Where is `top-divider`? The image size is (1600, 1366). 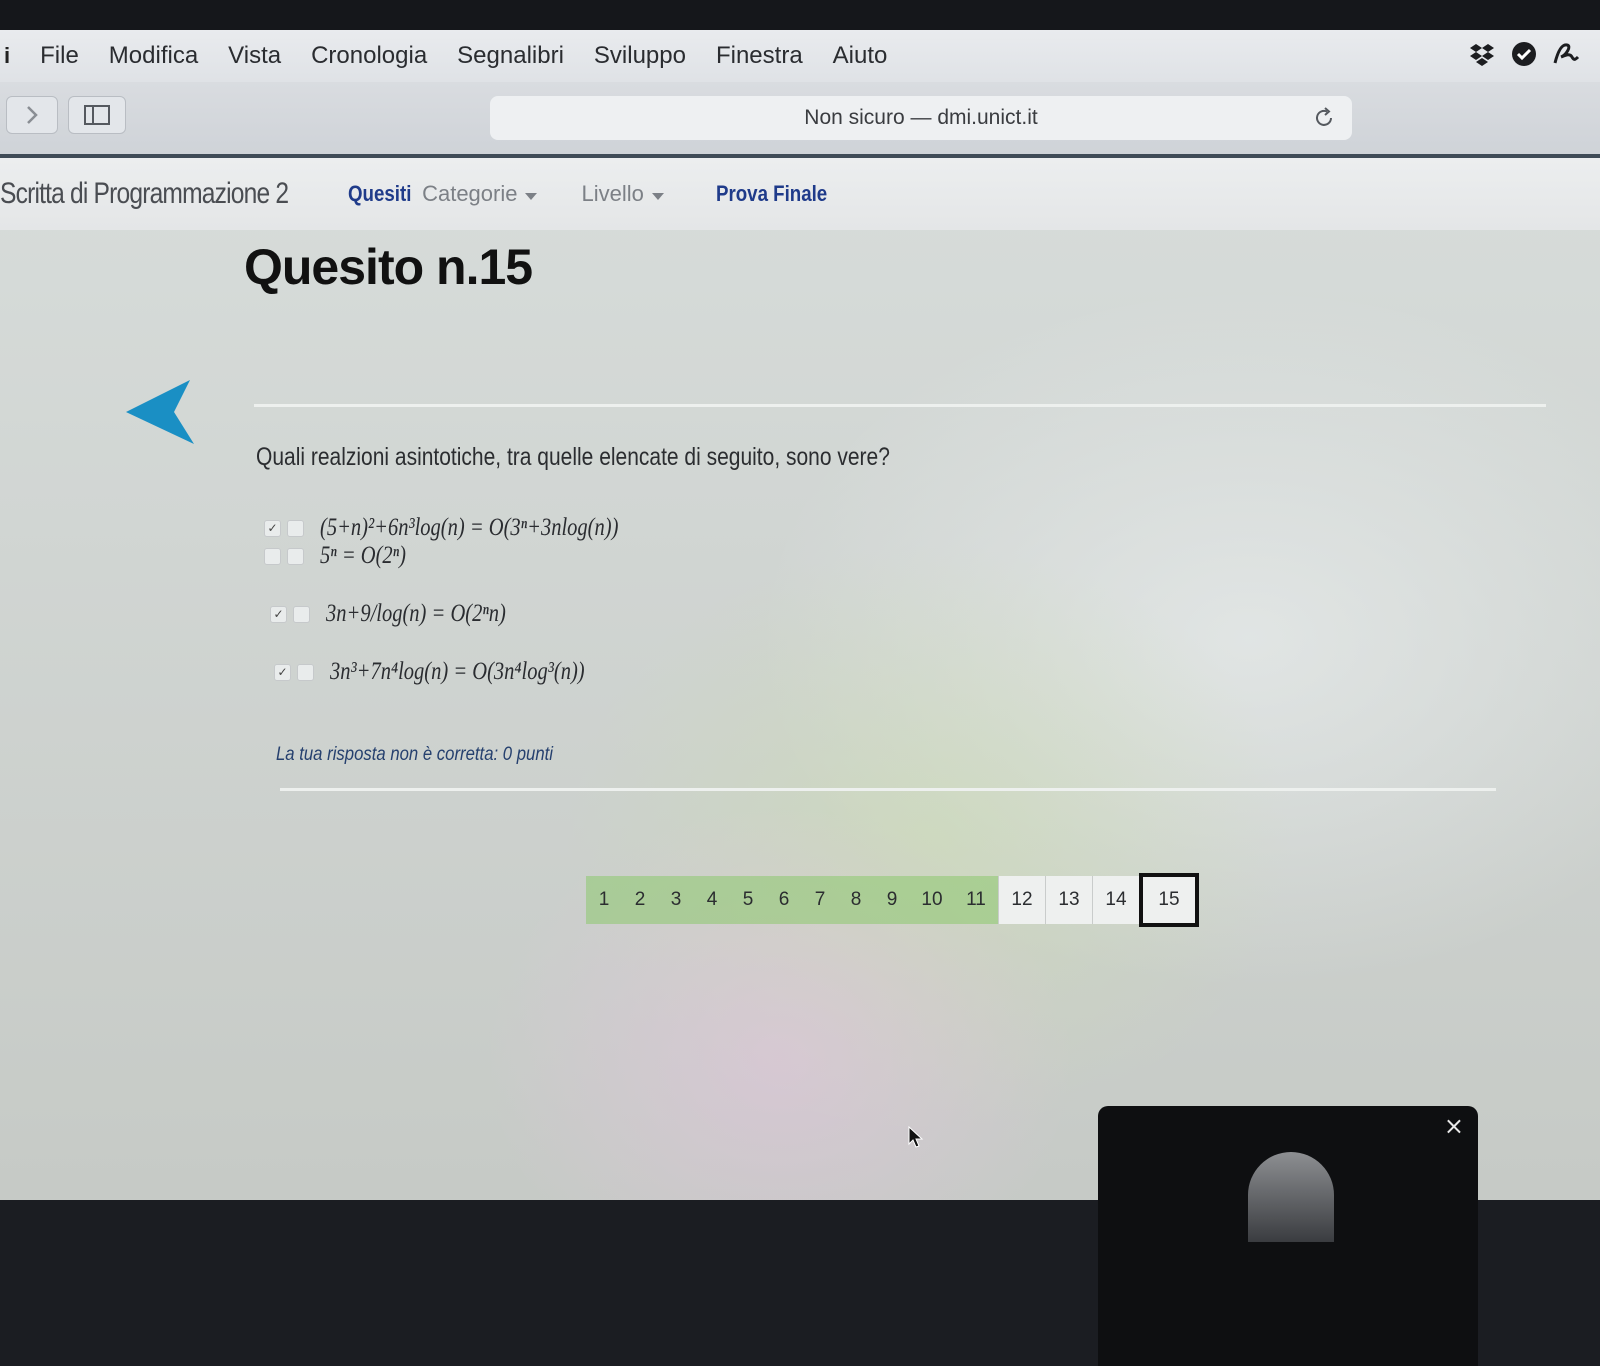
top-divider is located at coordinates (900, 405).